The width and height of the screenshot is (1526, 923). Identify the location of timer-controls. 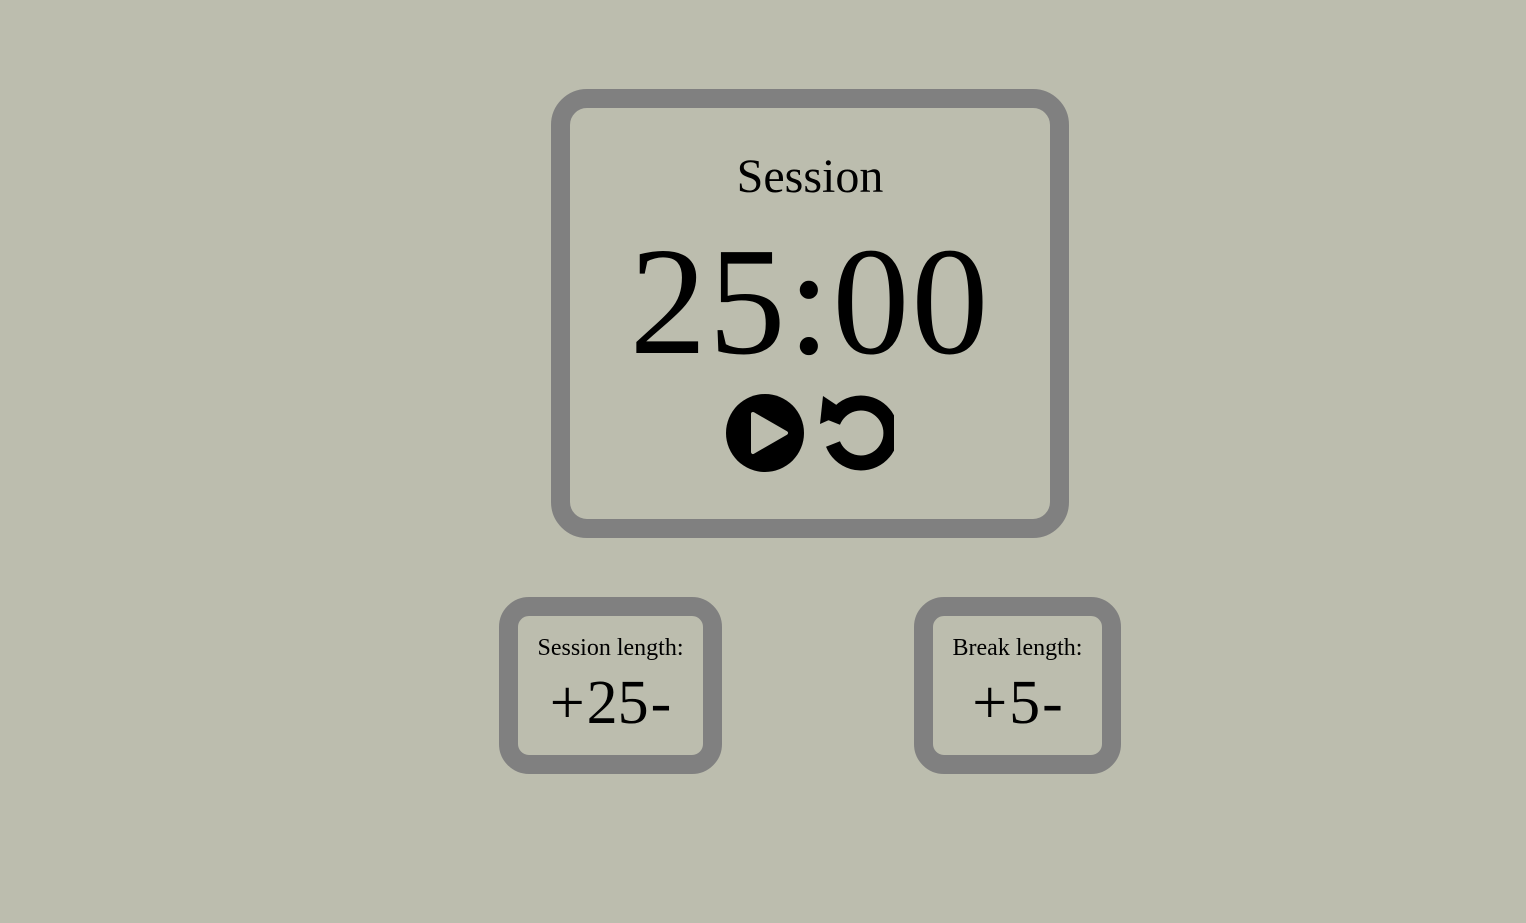
(810, 433).